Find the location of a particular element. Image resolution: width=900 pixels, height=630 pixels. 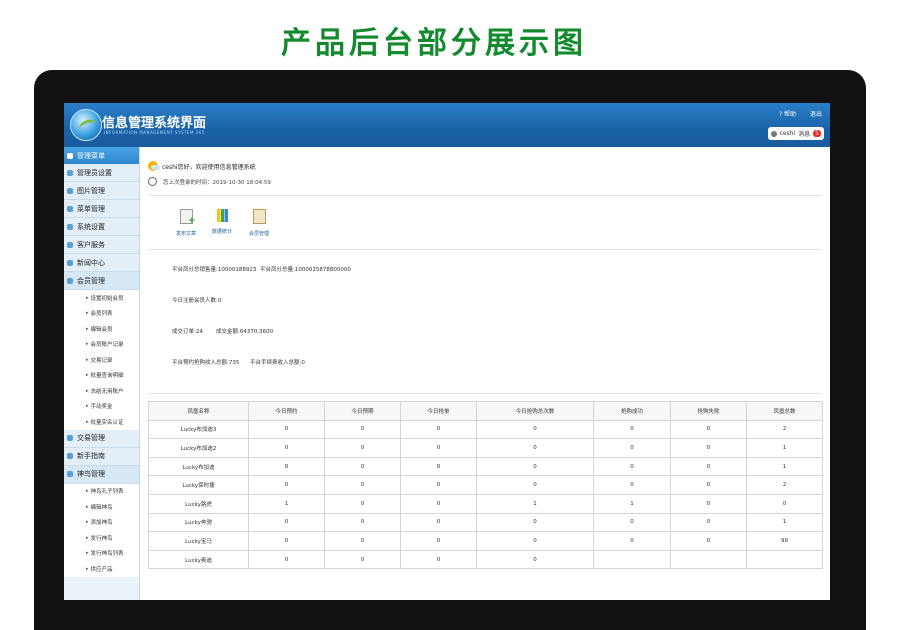

sidebar-item: 冻结无用账户 is located at coordinates (101, 391).